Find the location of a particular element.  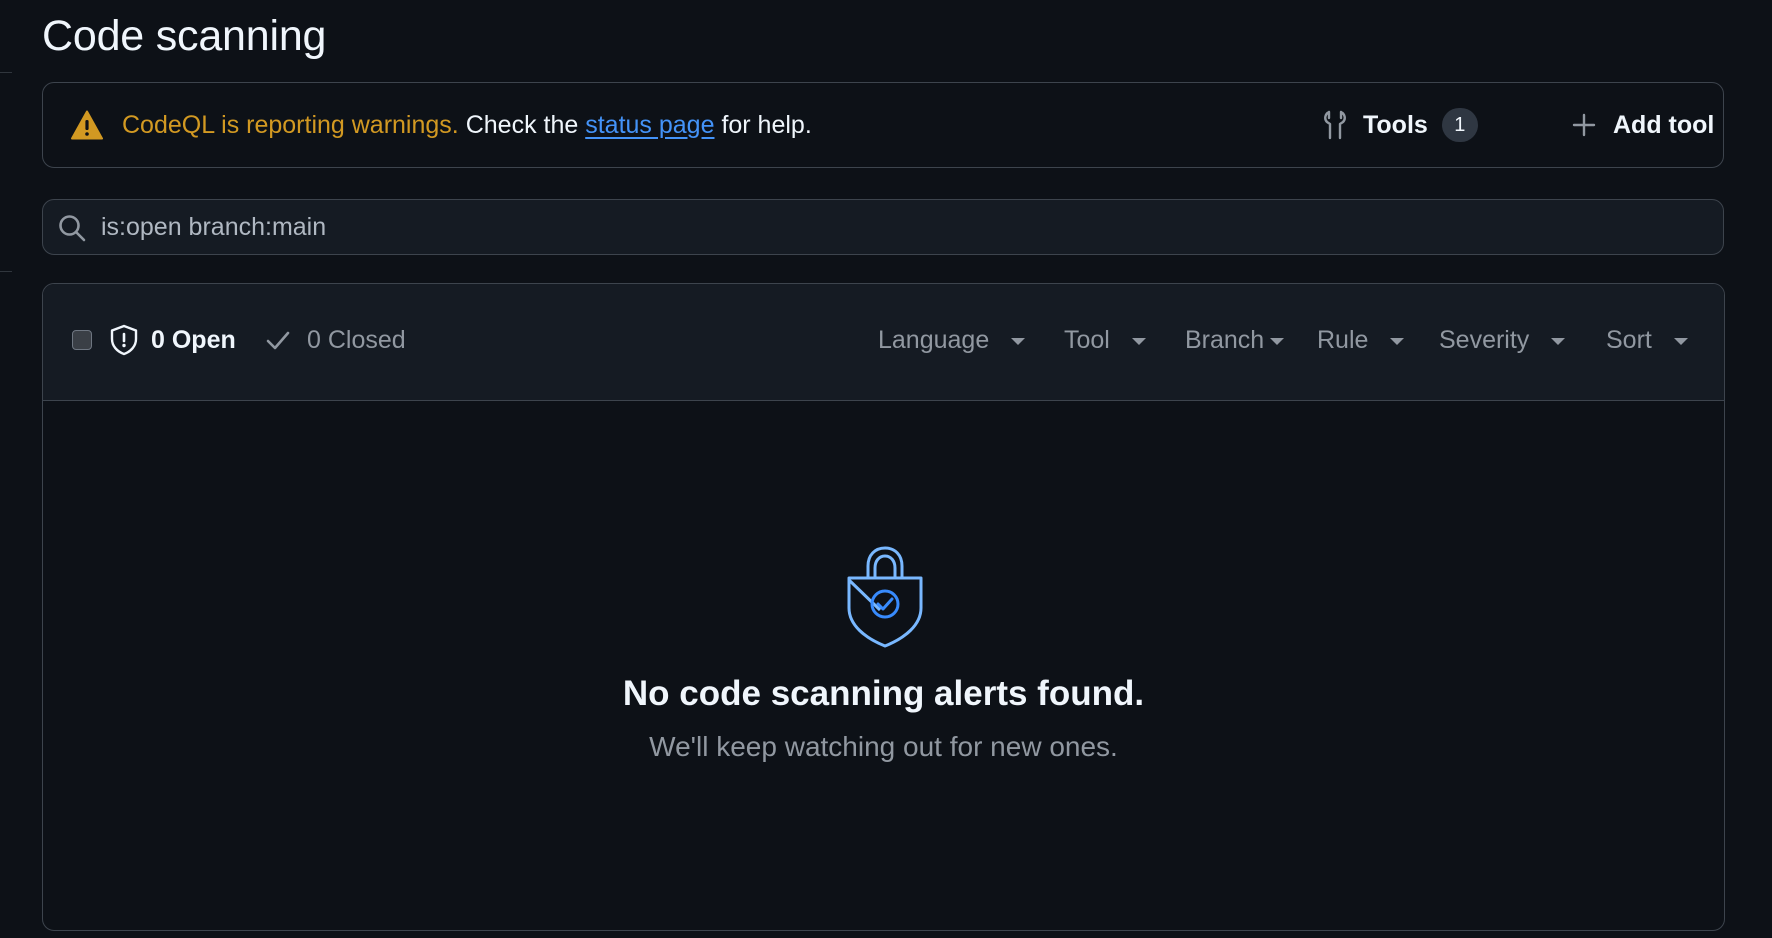

branch-filter: Branch is located at coordinates (1235, 340).